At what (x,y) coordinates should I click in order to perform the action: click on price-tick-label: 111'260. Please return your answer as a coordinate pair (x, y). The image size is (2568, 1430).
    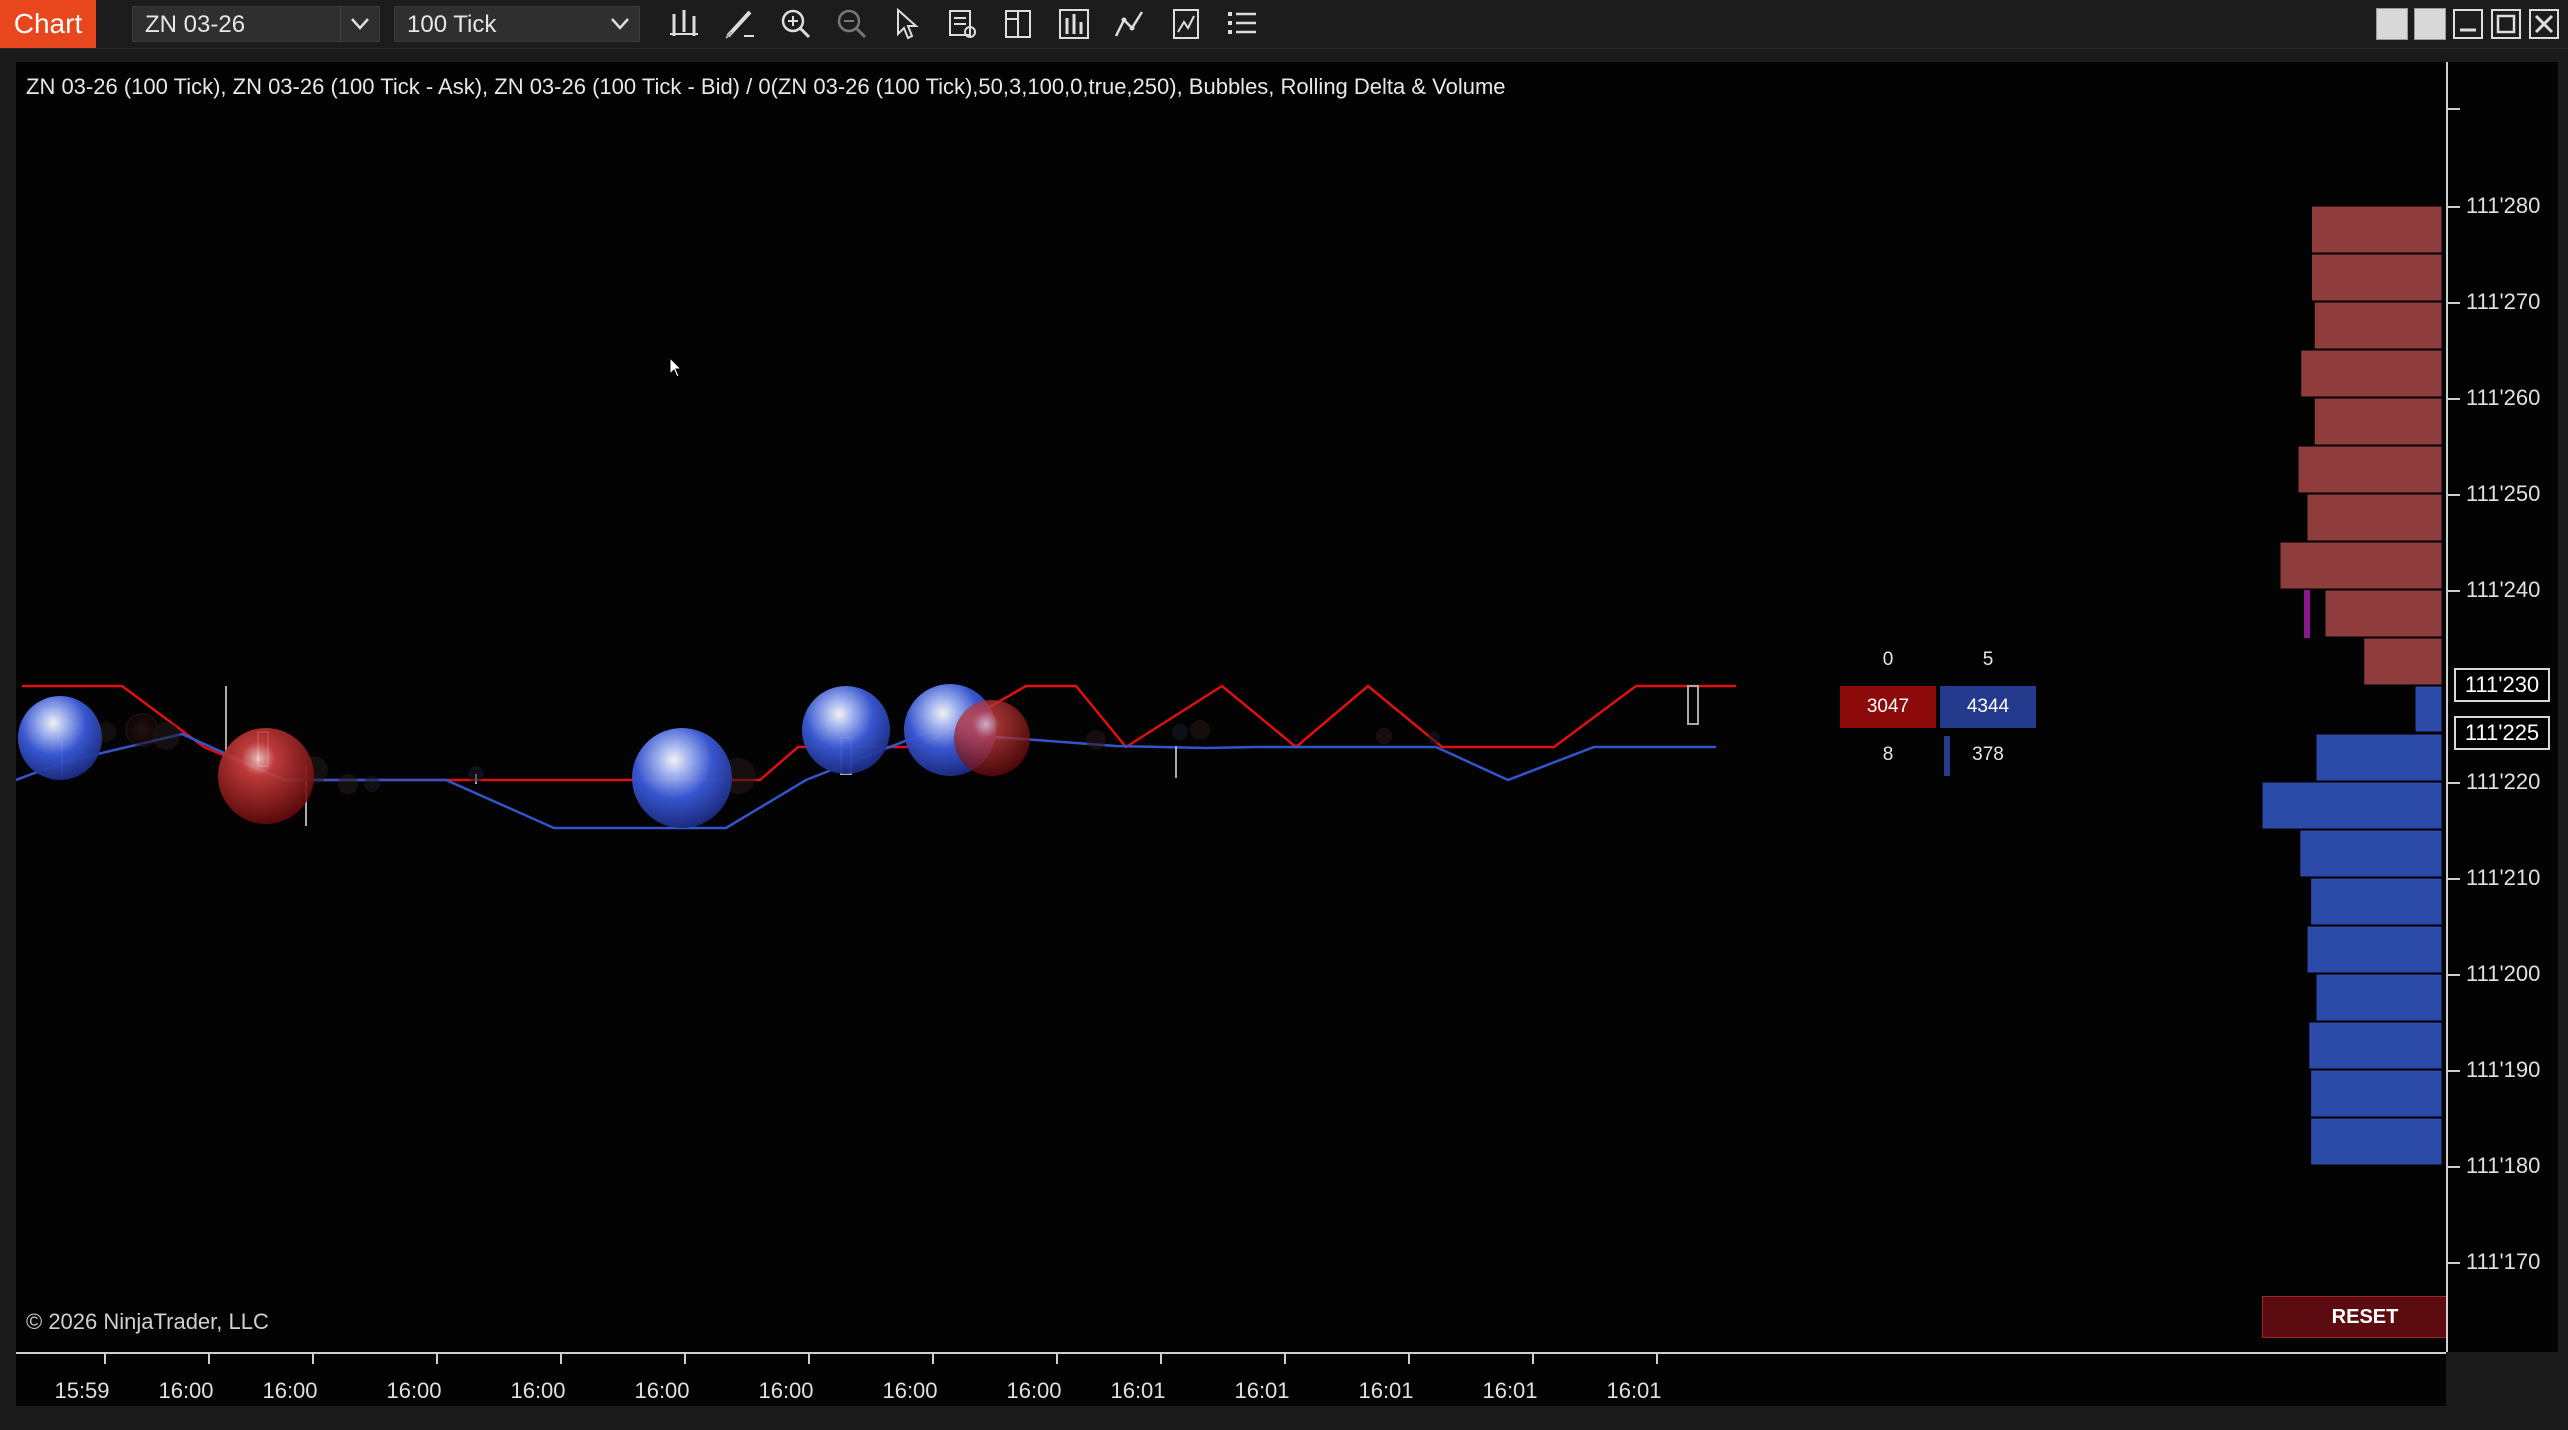
    Looking at the image, I should click on (2503, 397).